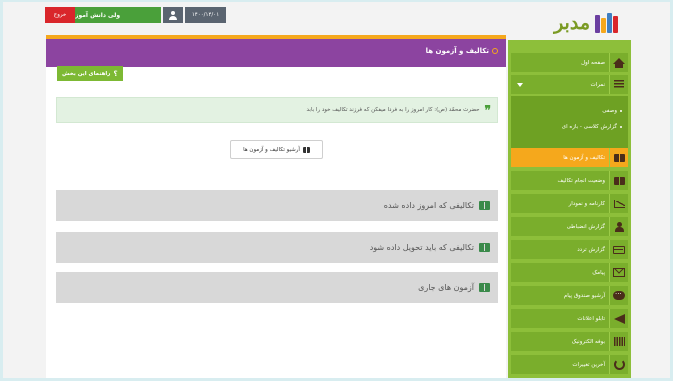 This screenshot has height=381, width=673. I want to click on page-title-text: تکالیف و آزمون ها, so click(457, 51).